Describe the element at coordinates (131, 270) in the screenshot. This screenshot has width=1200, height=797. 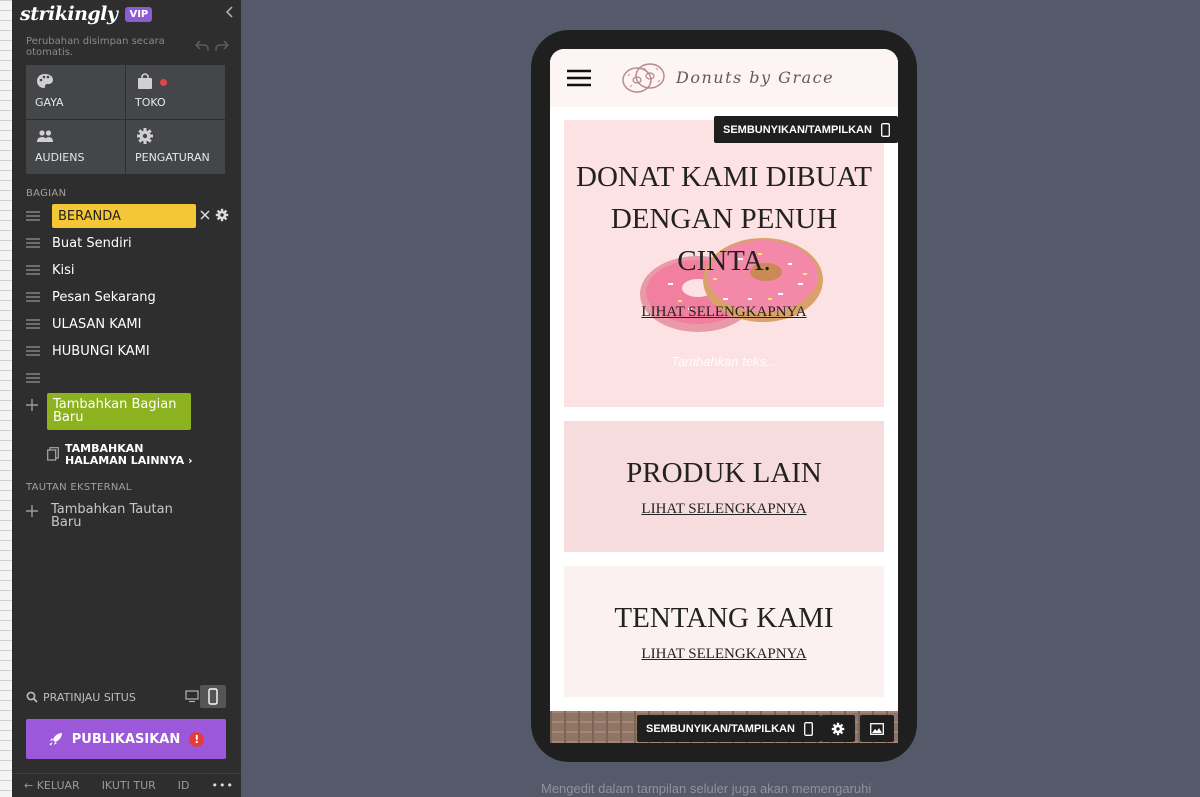
I see `section-item: Kisi` at that location.